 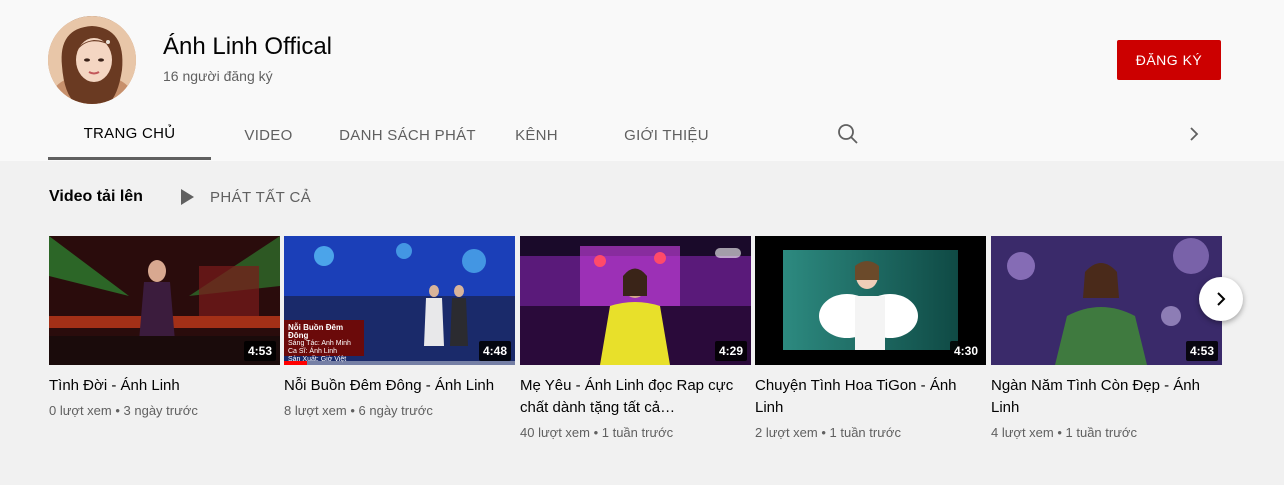 What do you see at coordinates (536, 135) in the screenshot?
I see `tab-channels: KÊNH` at bounding box center [536, 135].